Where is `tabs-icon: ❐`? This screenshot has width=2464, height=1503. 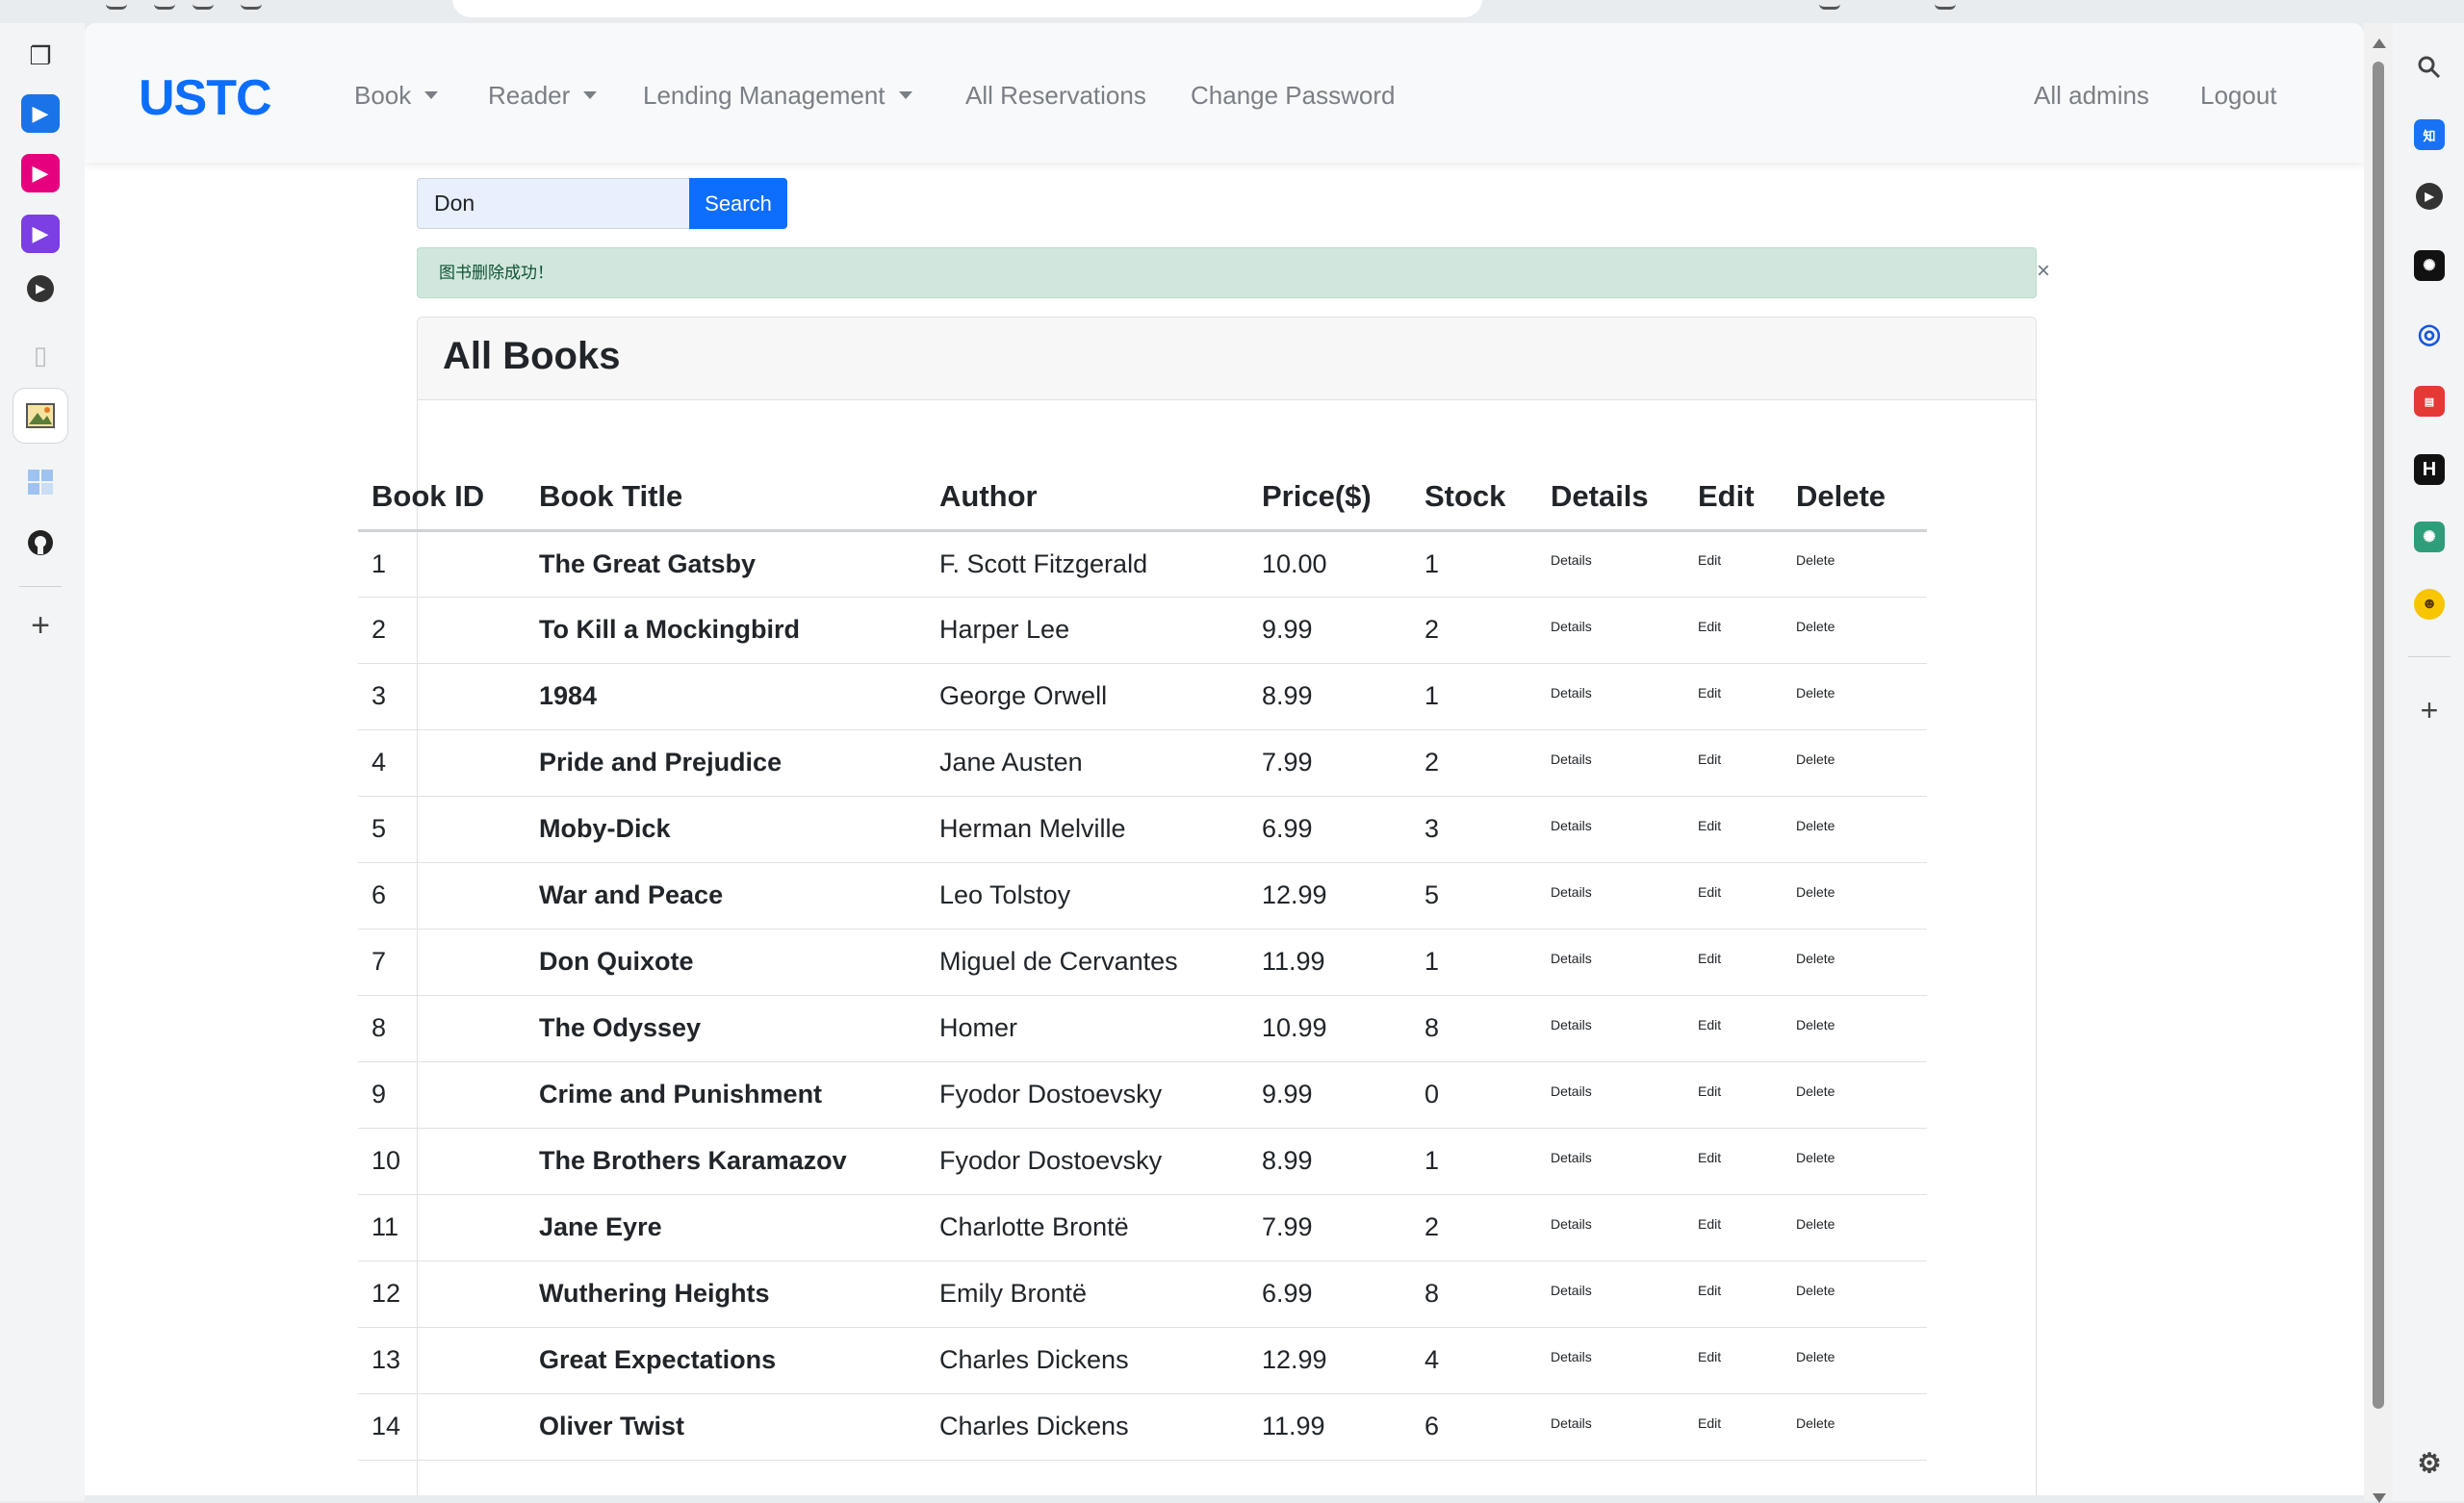 tabs-icon: ❐ is located at coordinates (40, 56).